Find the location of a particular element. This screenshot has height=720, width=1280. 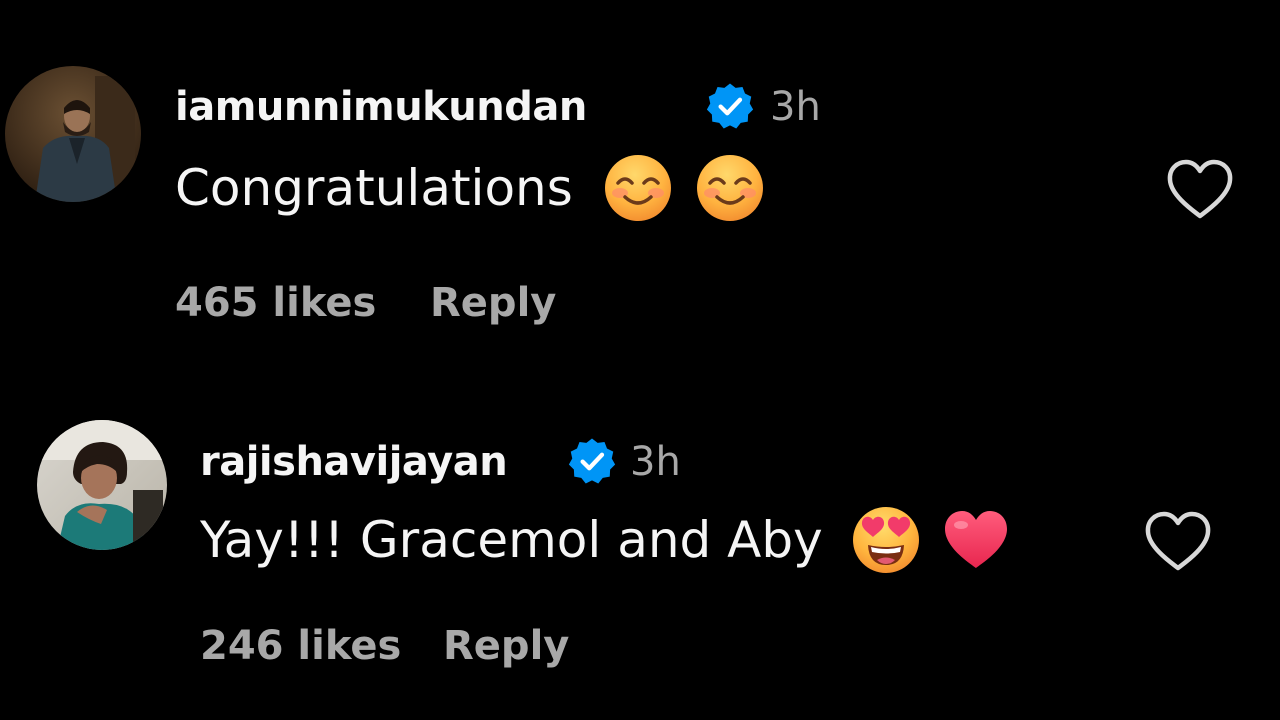

likes-count: 465 likes is located at coordinates (275, 303).